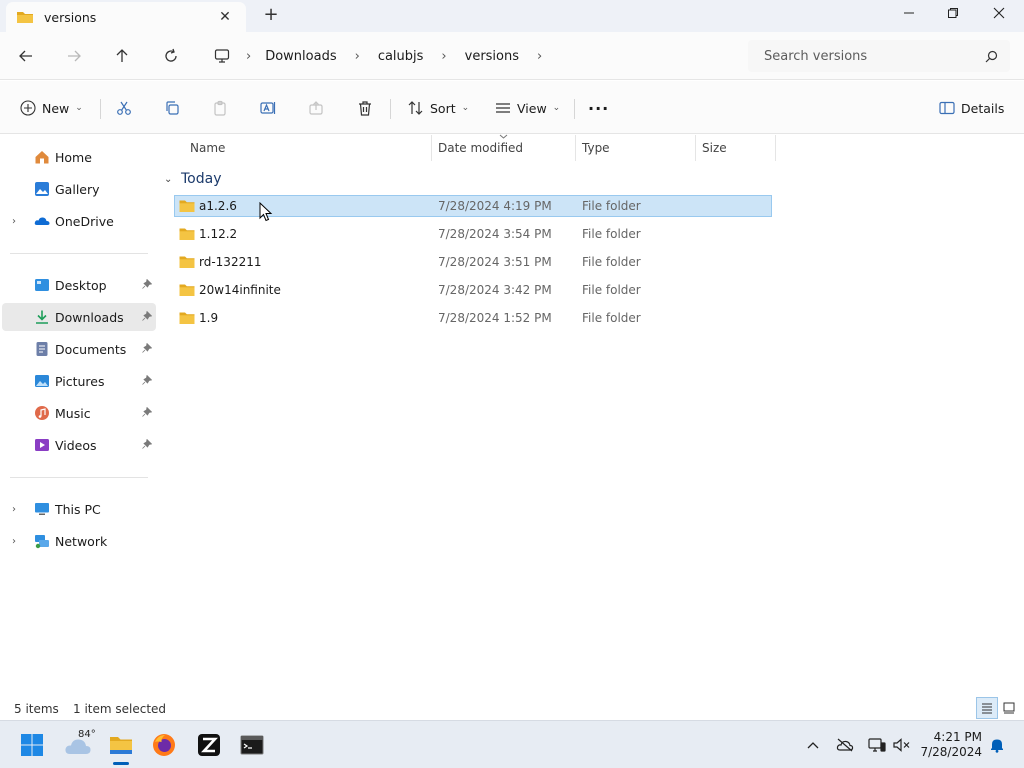 The height and width of the screenshot is (768, 1024). Describe the element at coordinates (902, 745) in the screenshot. I see `volume-tray-icon` at that location.